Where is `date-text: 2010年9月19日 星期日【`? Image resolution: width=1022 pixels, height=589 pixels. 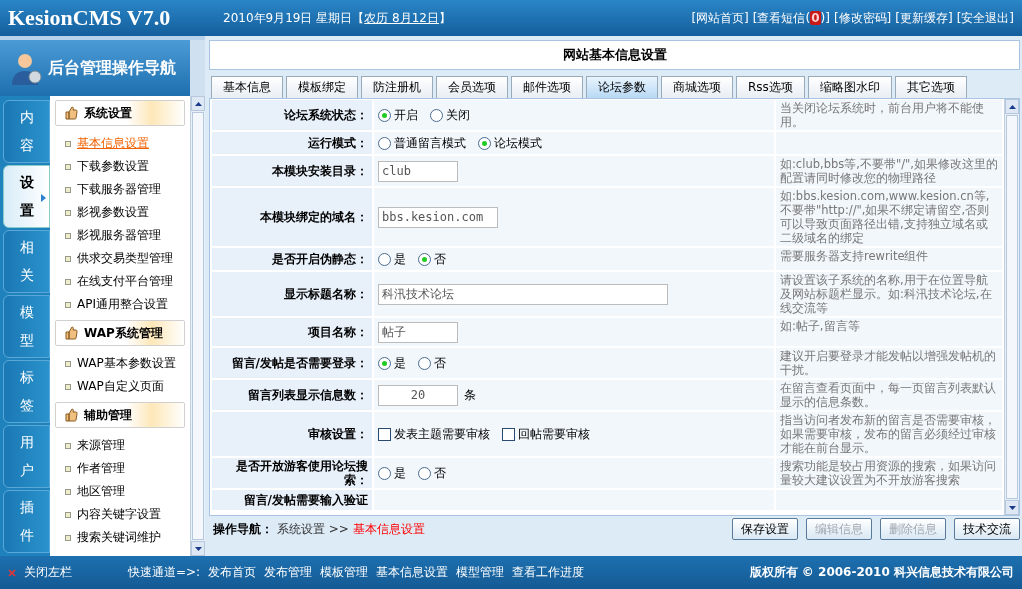
date-text: 2010年9月19日 星期日【 is located at coordinates (294, 18).